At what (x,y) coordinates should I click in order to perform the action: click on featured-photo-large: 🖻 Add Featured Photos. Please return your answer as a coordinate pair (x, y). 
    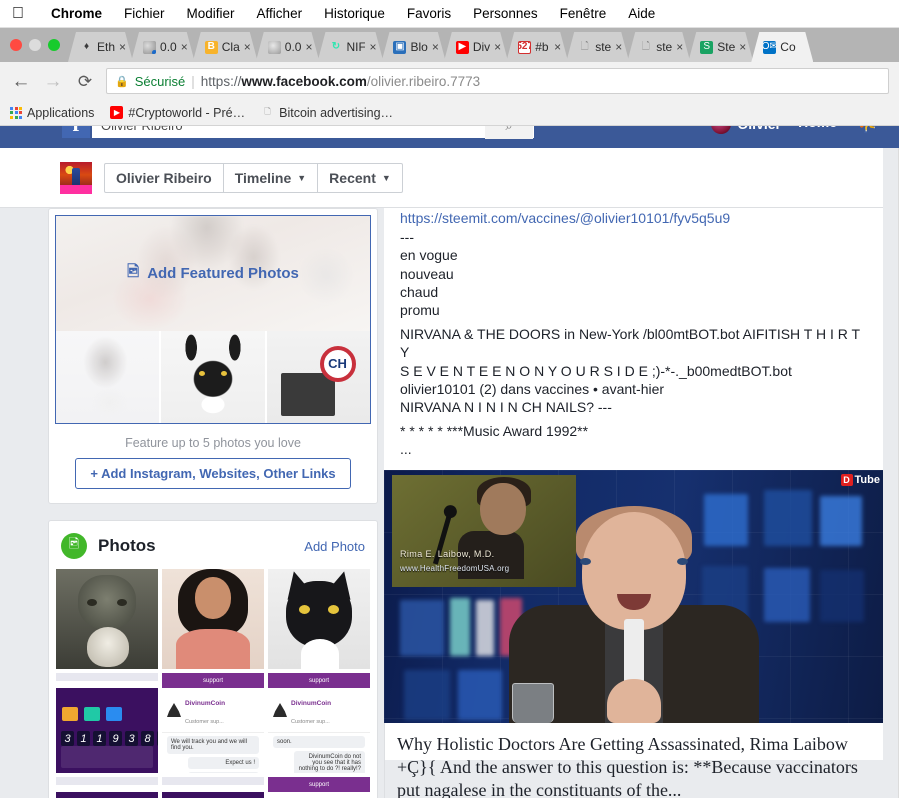
    Looking at the image, I should click on (213, 273).